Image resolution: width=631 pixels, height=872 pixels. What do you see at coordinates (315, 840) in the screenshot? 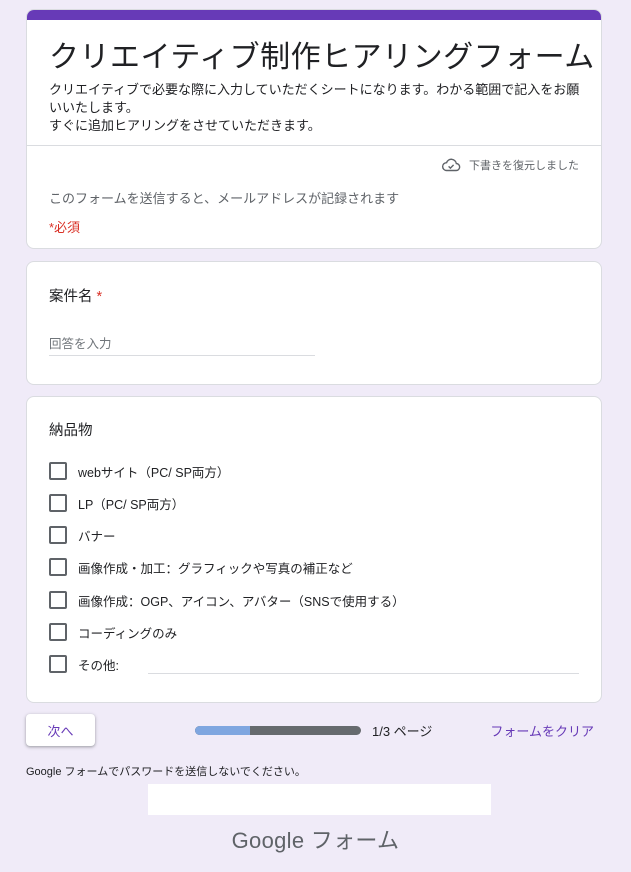
I see `google-forms-logo: Google フォーム` at bounding box center [315, 840].